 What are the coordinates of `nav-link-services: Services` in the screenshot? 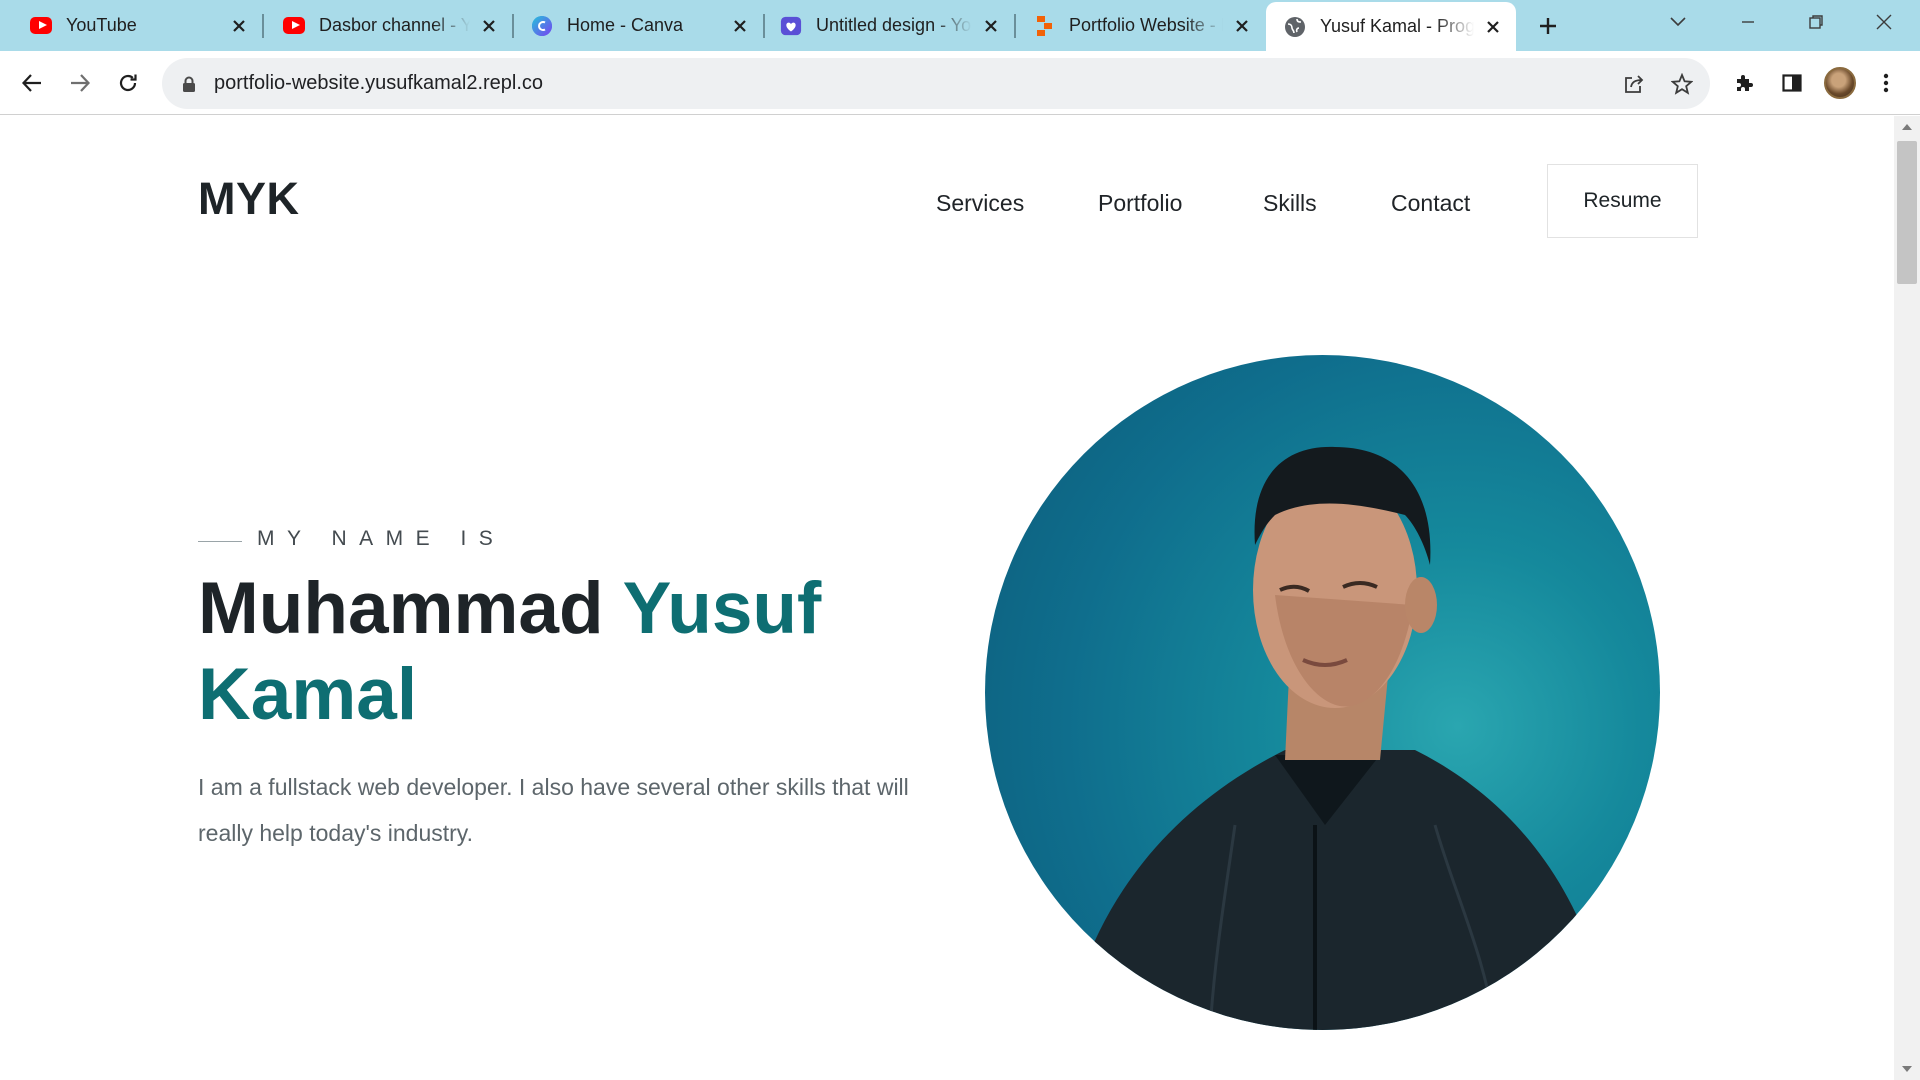 It's located at (980, 203).